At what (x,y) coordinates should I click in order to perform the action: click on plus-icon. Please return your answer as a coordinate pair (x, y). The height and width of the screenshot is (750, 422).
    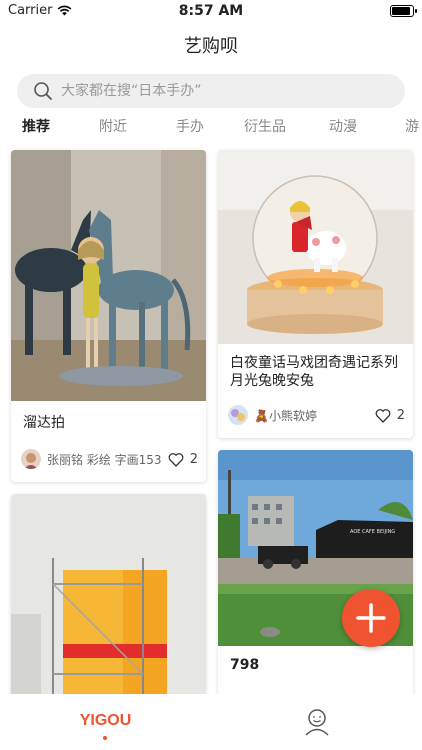
    Looking at the image, I should click on (371, 618).